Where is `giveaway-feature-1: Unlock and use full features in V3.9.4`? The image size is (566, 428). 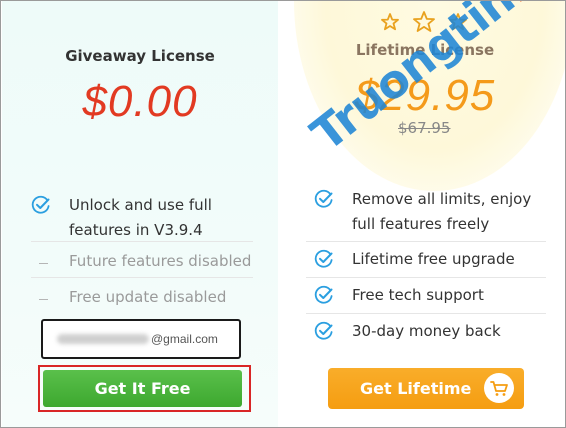 giveaway-feature-1: Unlock and use full features in V3.9.4 is located at coordinates (146, 218).